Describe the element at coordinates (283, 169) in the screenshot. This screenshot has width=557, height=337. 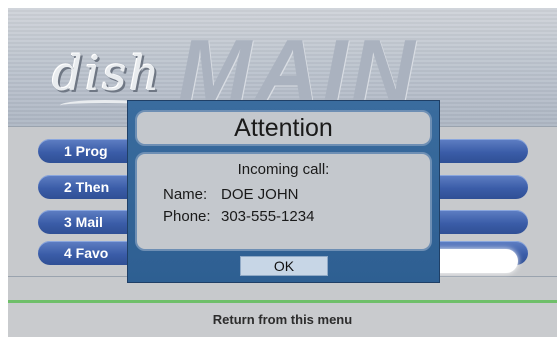
I see `incoming-call-message: Incoming call:` at that location.